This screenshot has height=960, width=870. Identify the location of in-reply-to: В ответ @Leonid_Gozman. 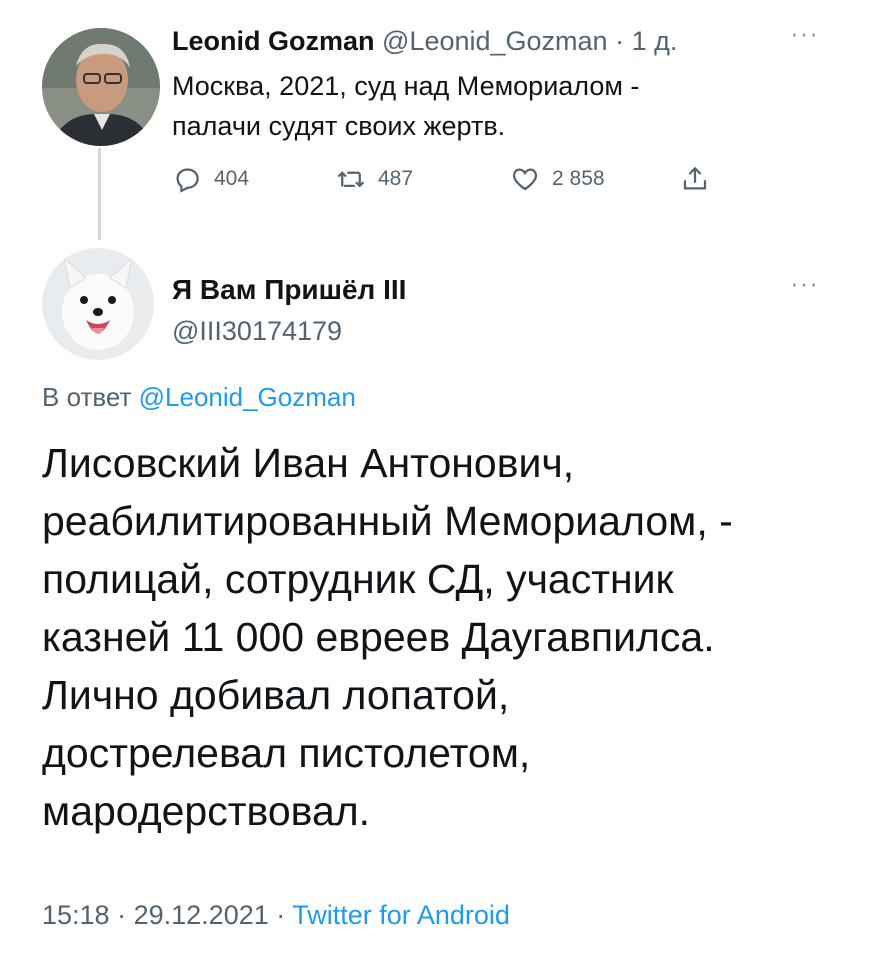
(199, 397).